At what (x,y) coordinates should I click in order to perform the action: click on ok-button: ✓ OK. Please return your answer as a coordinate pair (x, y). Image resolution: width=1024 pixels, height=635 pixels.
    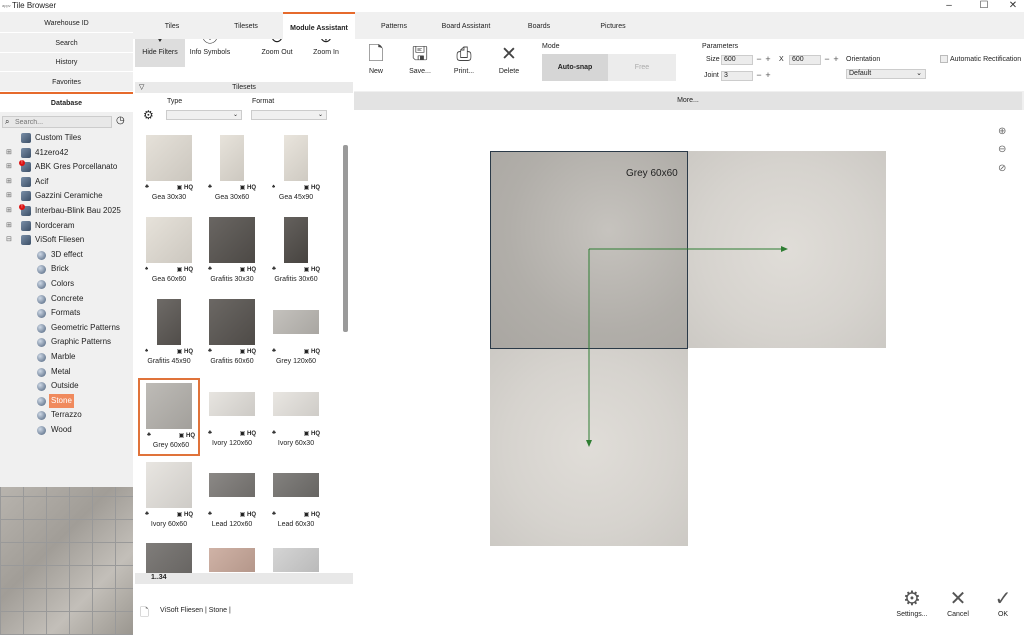
    Looking at the image, I should click on (1001, 602).